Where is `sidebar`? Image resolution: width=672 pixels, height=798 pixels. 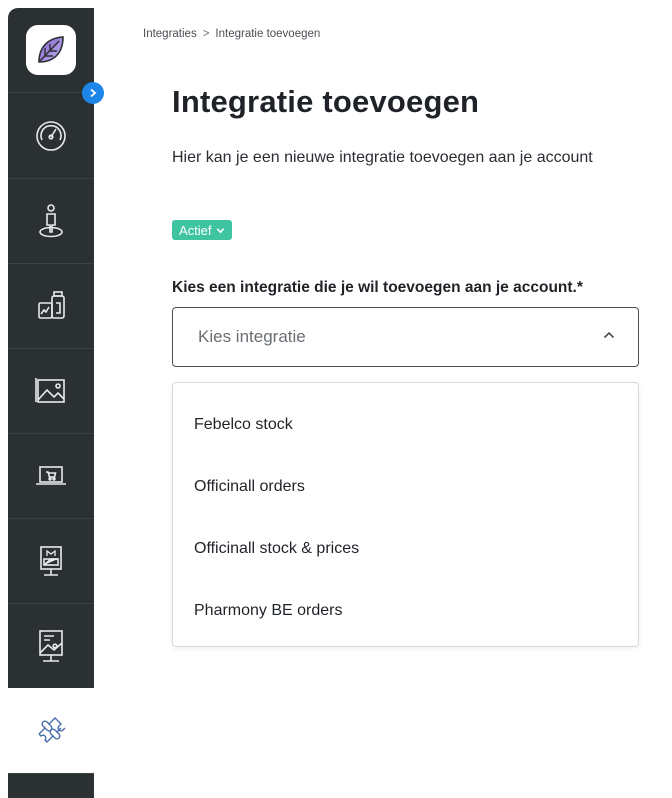 sidebar is located at coordinates (51, 403).